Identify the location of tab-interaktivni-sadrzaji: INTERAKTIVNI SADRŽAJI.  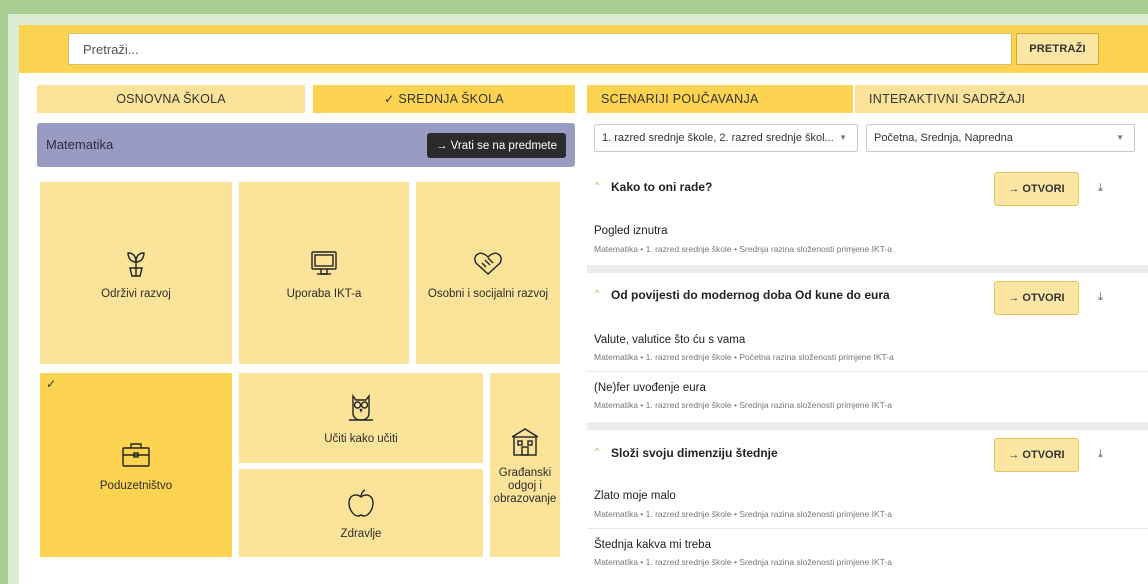
(1001, 99).